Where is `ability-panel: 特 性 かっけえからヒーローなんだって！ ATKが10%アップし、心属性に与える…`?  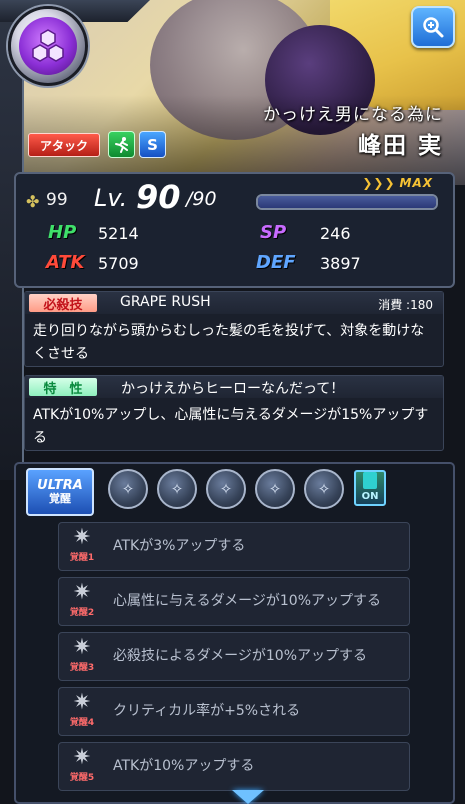 ability-panel: 特 性 かっけえからヒーローなんだって！ ATKが10%アップし、心属性に与える… is located at coordinates (234, 413).